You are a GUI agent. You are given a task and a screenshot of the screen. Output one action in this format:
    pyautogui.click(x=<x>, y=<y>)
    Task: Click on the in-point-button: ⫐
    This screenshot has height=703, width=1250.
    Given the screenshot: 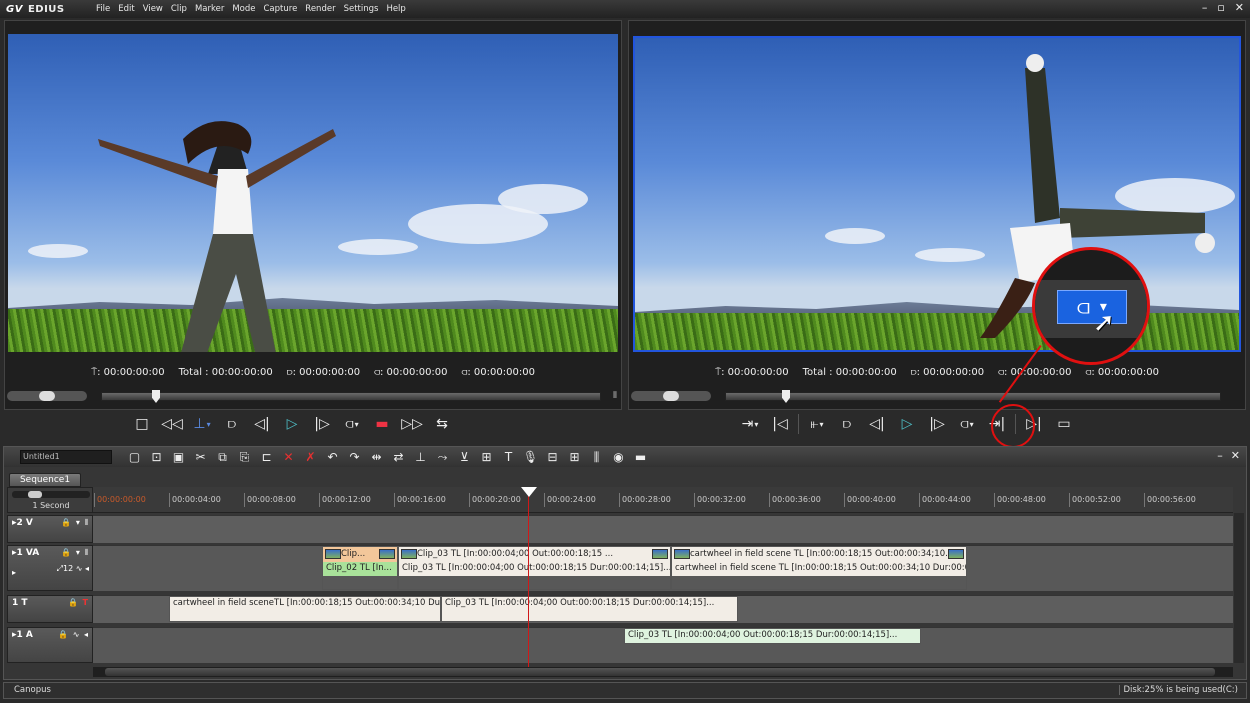 What is the action you would take?
    pyautogui.click(x=847, y=424)
    